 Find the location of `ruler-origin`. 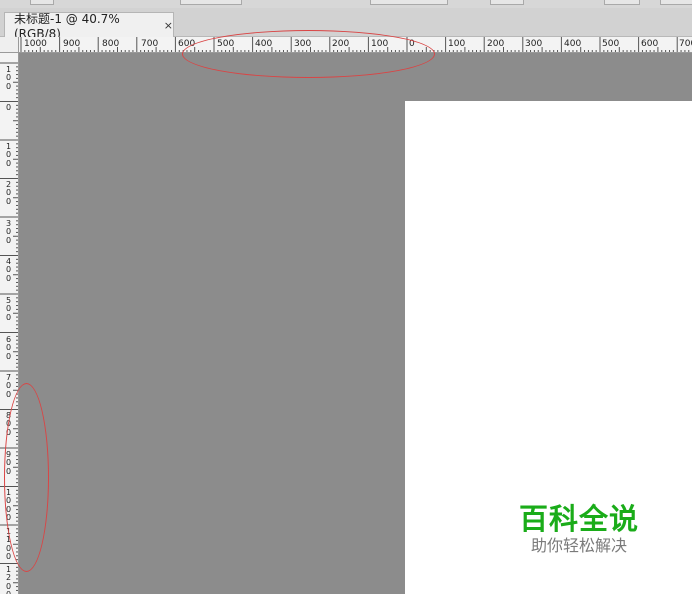

ruler-origin is located at coordinates (9, 45).